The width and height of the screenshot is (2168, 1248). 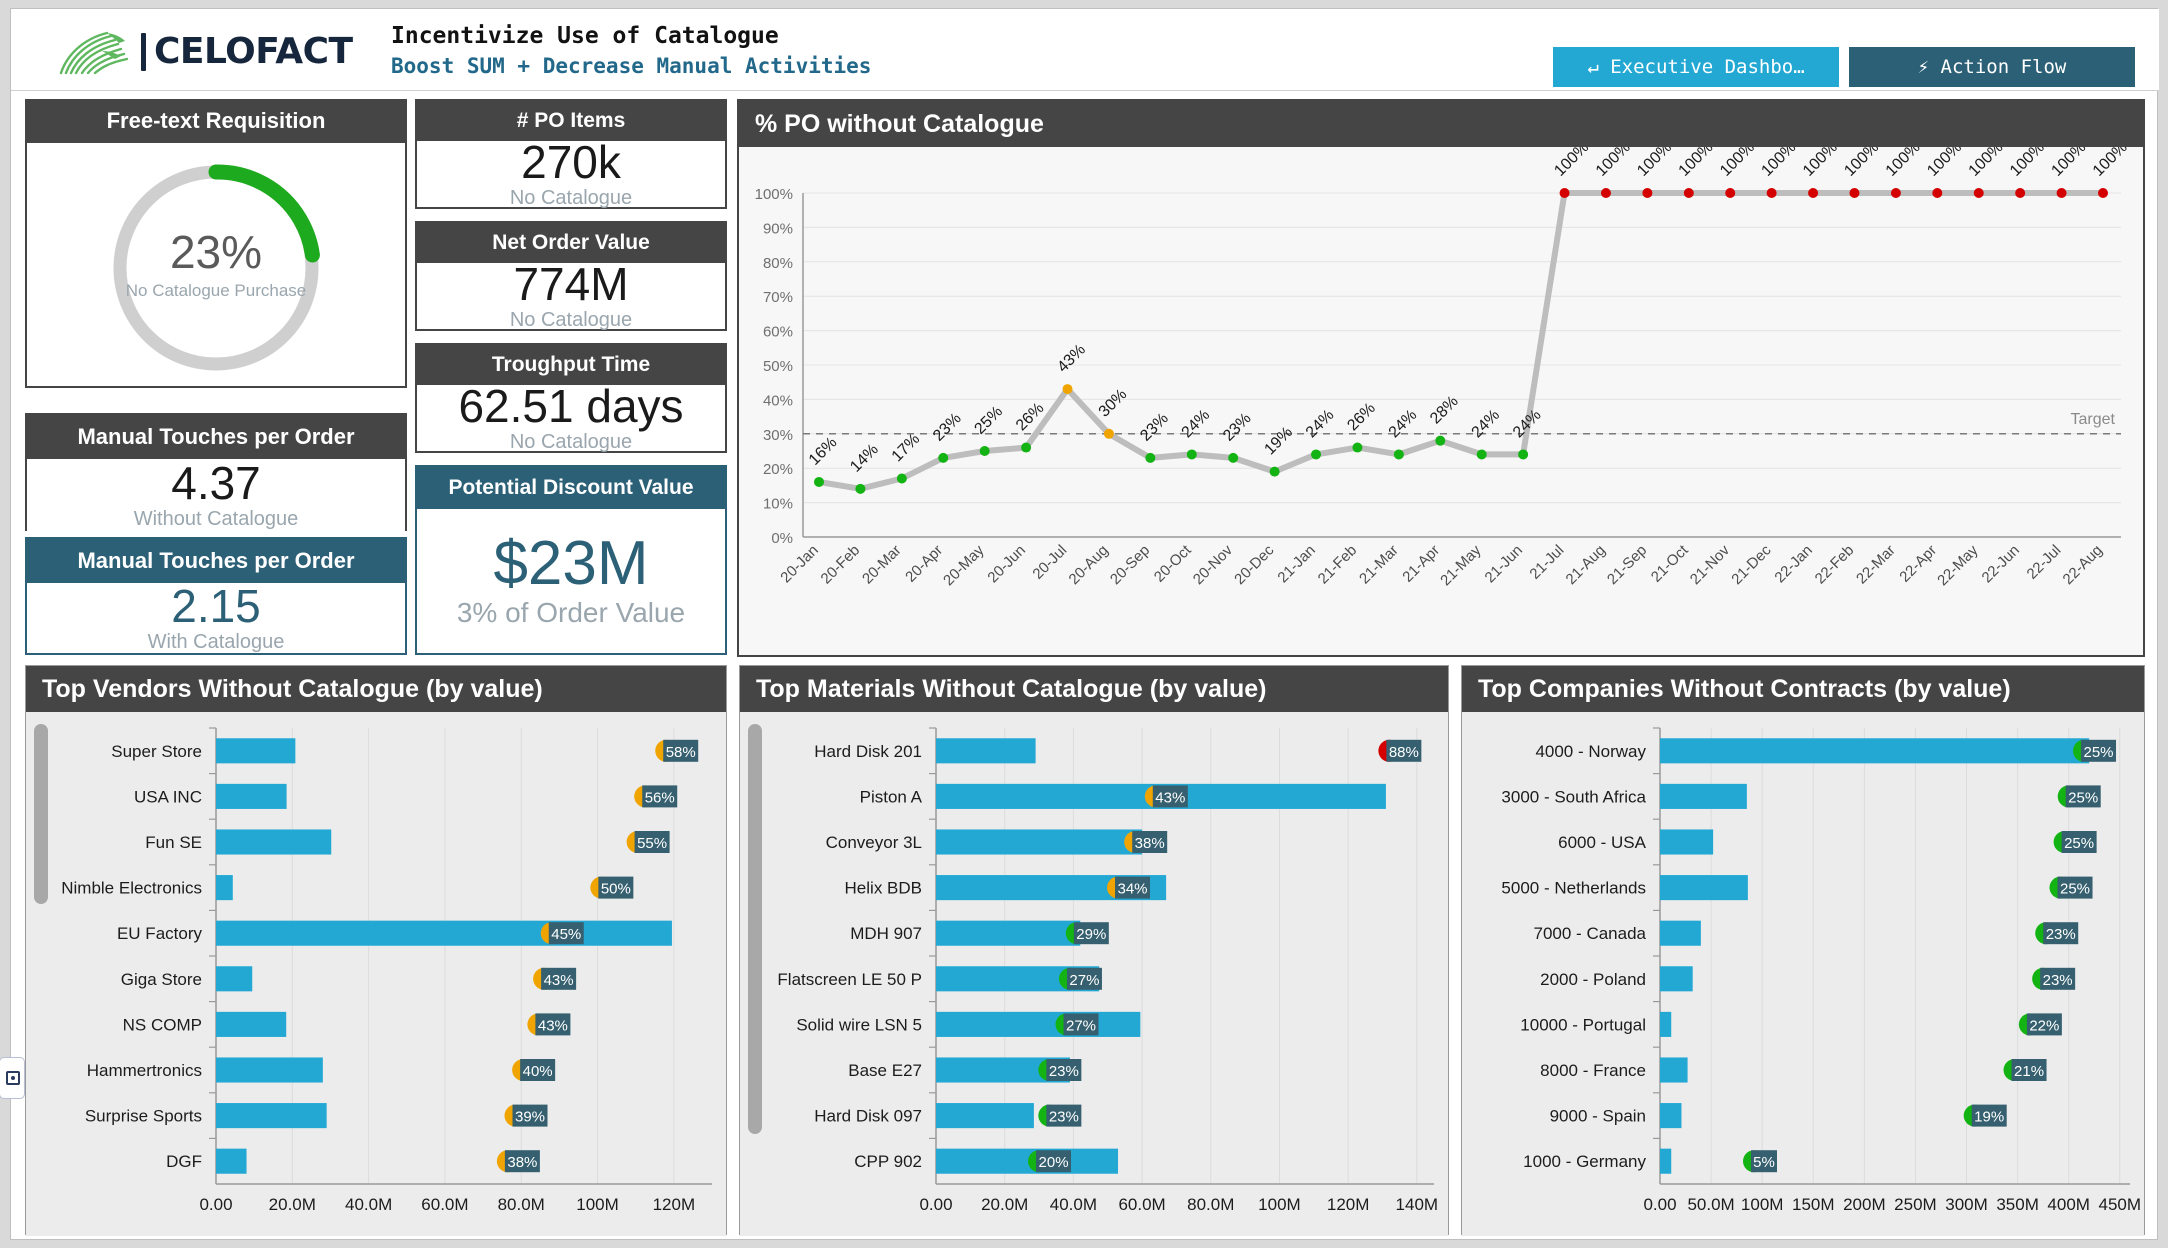 I want to click on vendors-scrollbar-thumb, so click(x=41, y=814).